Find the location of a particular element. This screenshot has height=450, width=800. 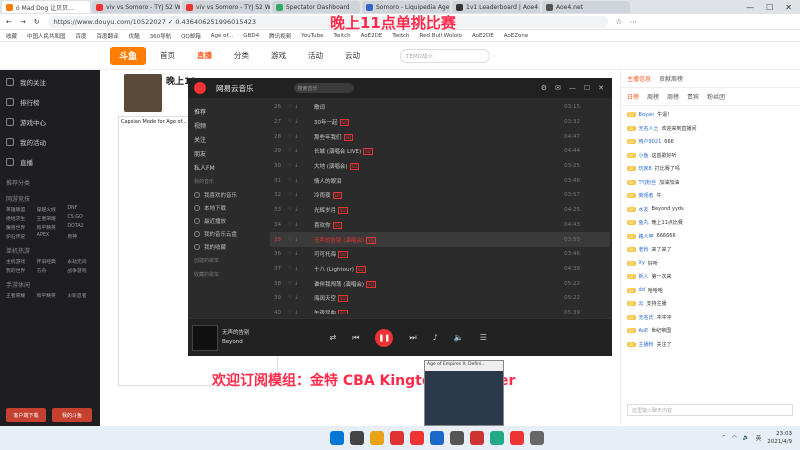

song-row: 39 ♡ ↓ 海阔天空 SQ 05:22 is located at coordinates (440, 298).